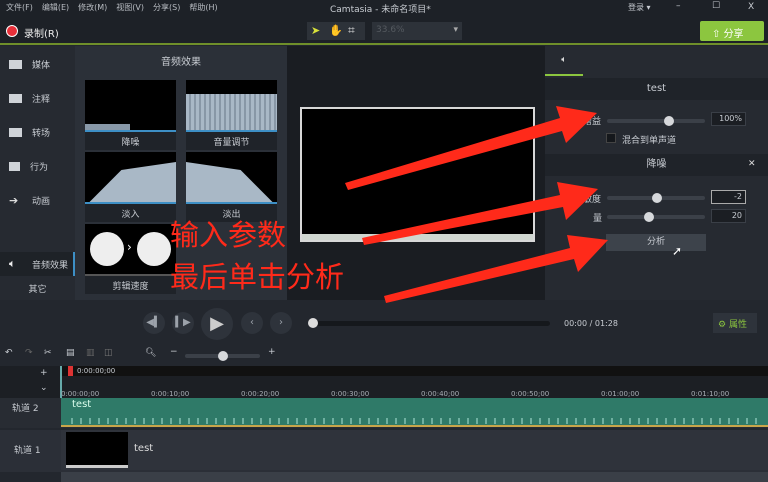 This screenshot has width=768, height=482. What do you see at coordinates (257, 277) in the screenshot?
I see `annotation-line-2: 最后单击分析` at bounding box center [257, 277].